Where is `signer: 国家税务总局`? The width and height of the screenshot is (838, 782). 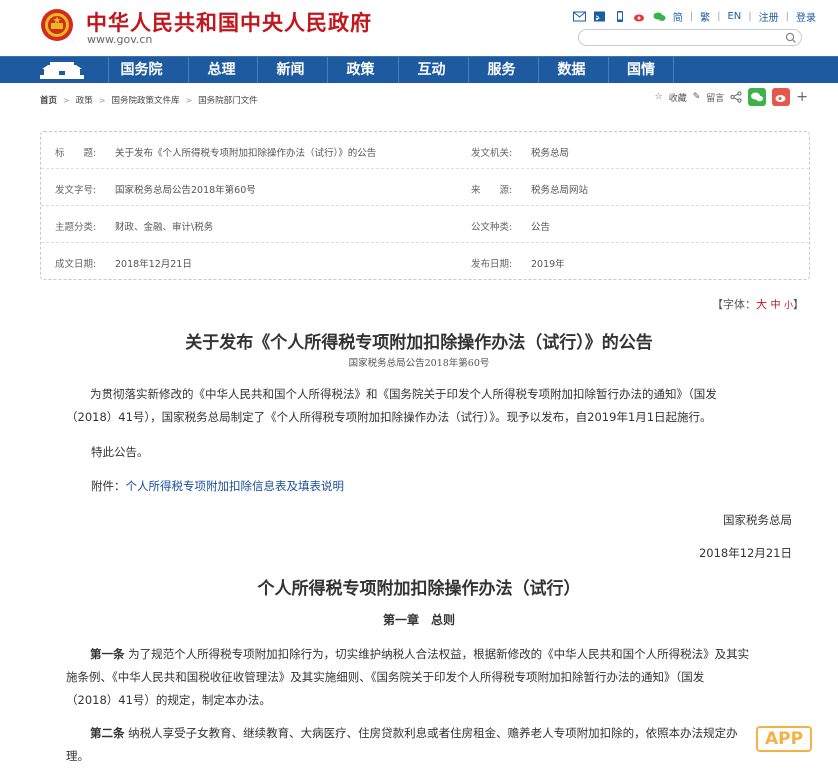 signer: 国家税务总局 is located at coordinates (757, 520).